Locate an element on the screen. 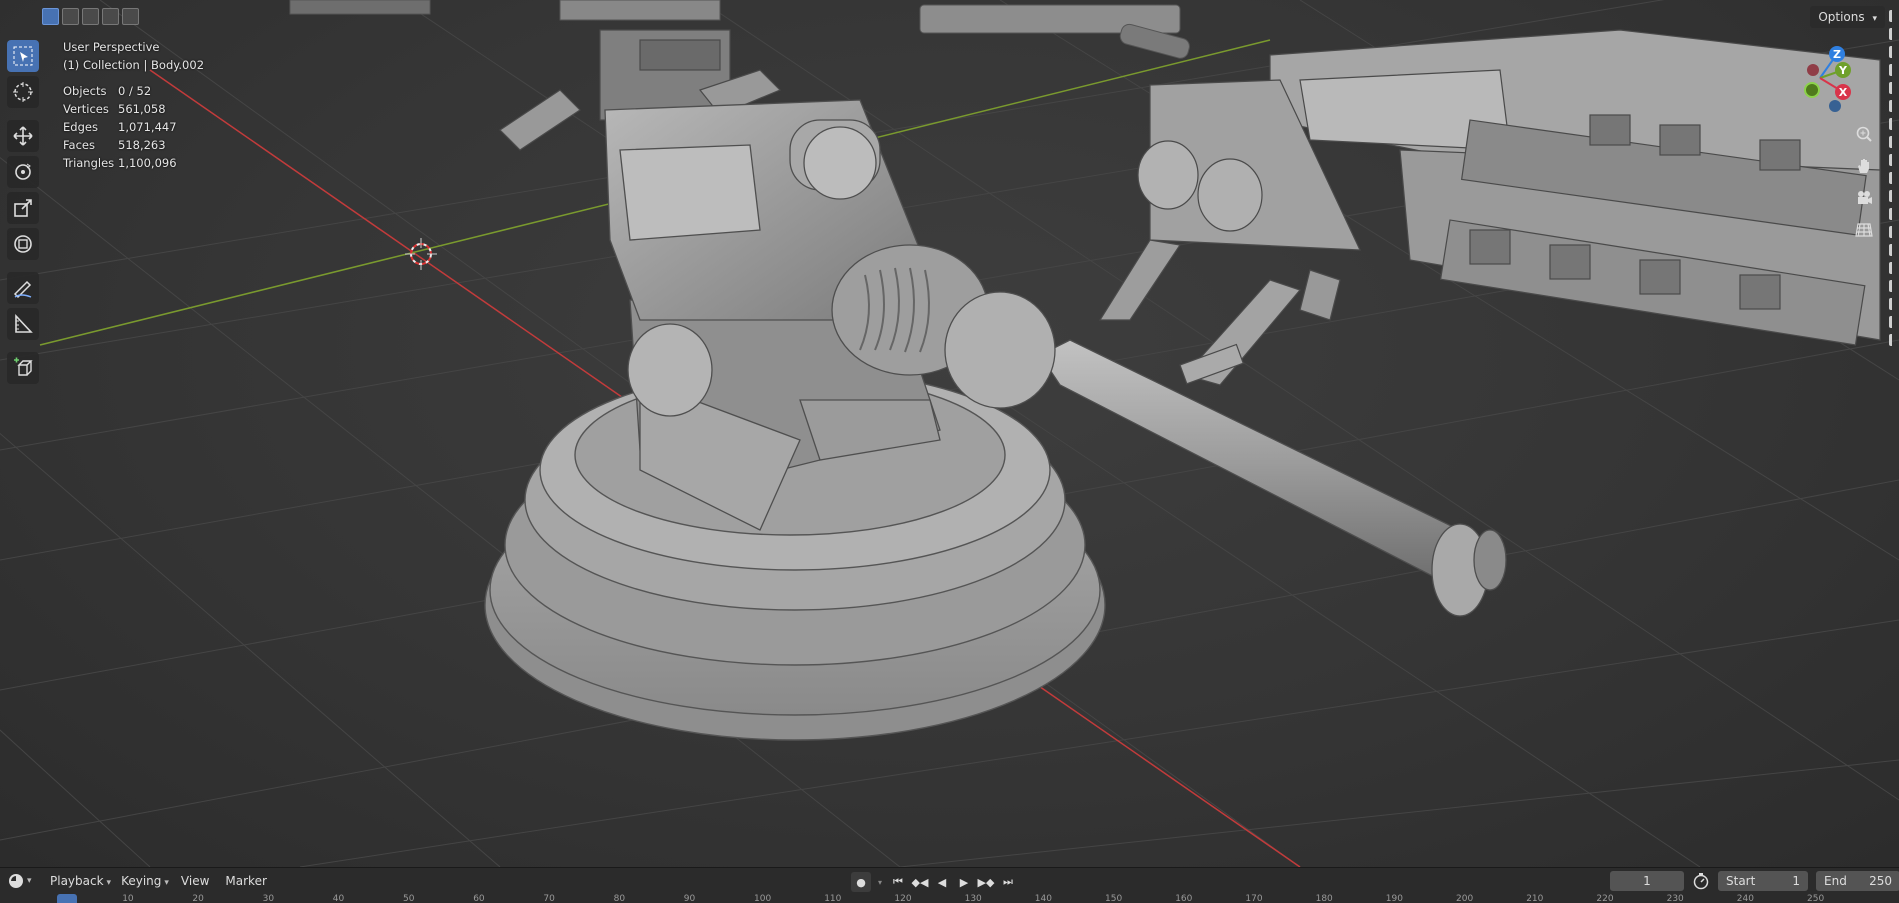 Image resolution: width=1899 pixels, height=903 pixels. move-tool is located at coordinates (23, 136).